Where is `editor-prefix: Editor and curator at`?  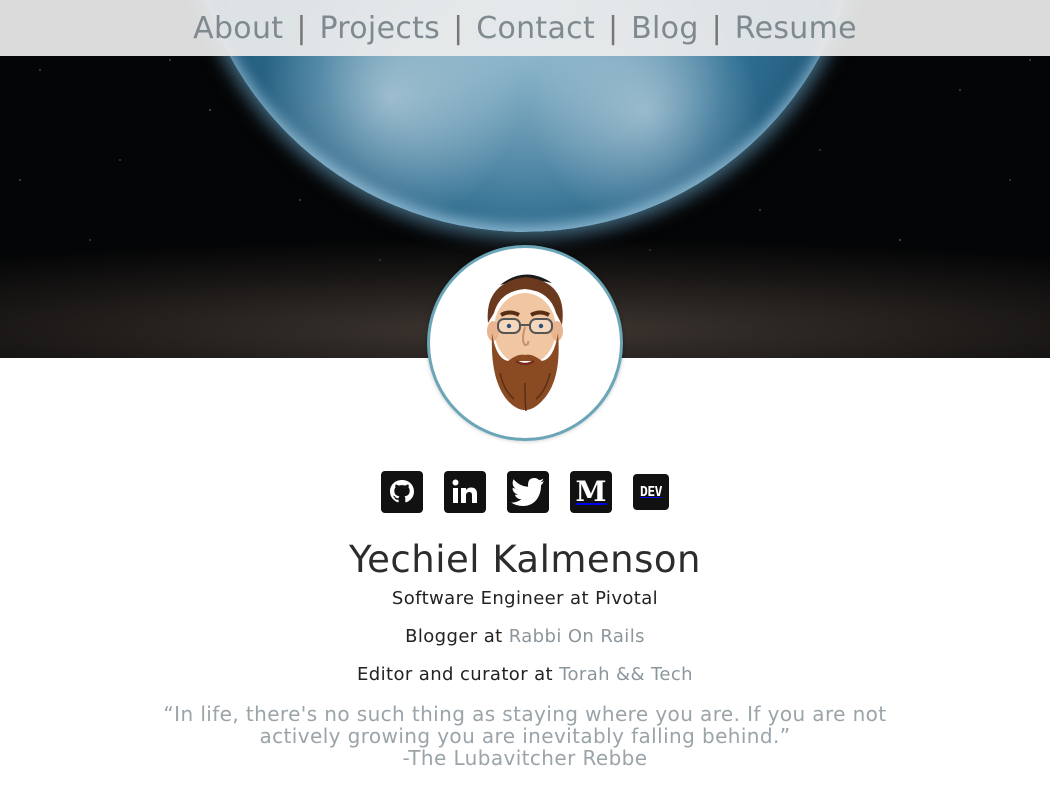
editor-prefix: Editor and curator at is located at coordinates (455, 674).